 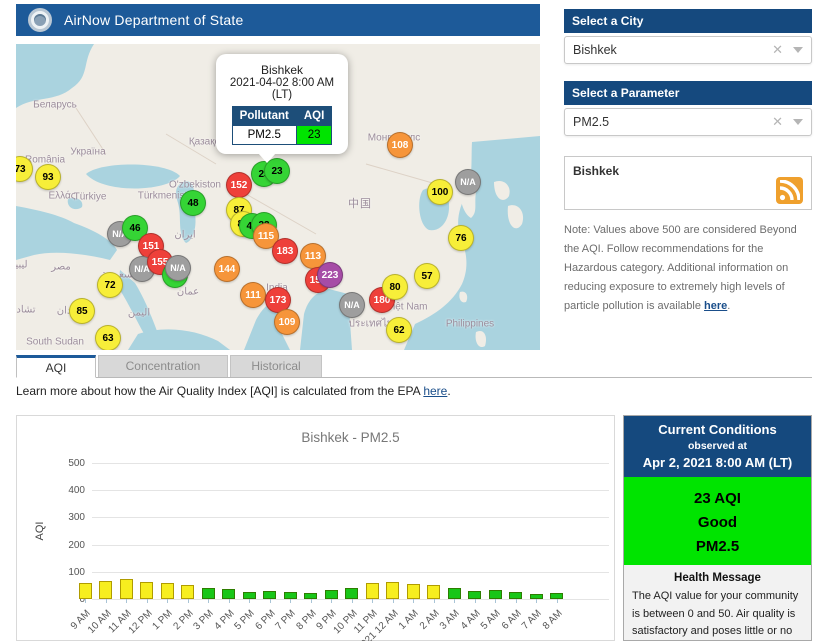 I want to click on map-marker: 223, so click(x=330, y=275).